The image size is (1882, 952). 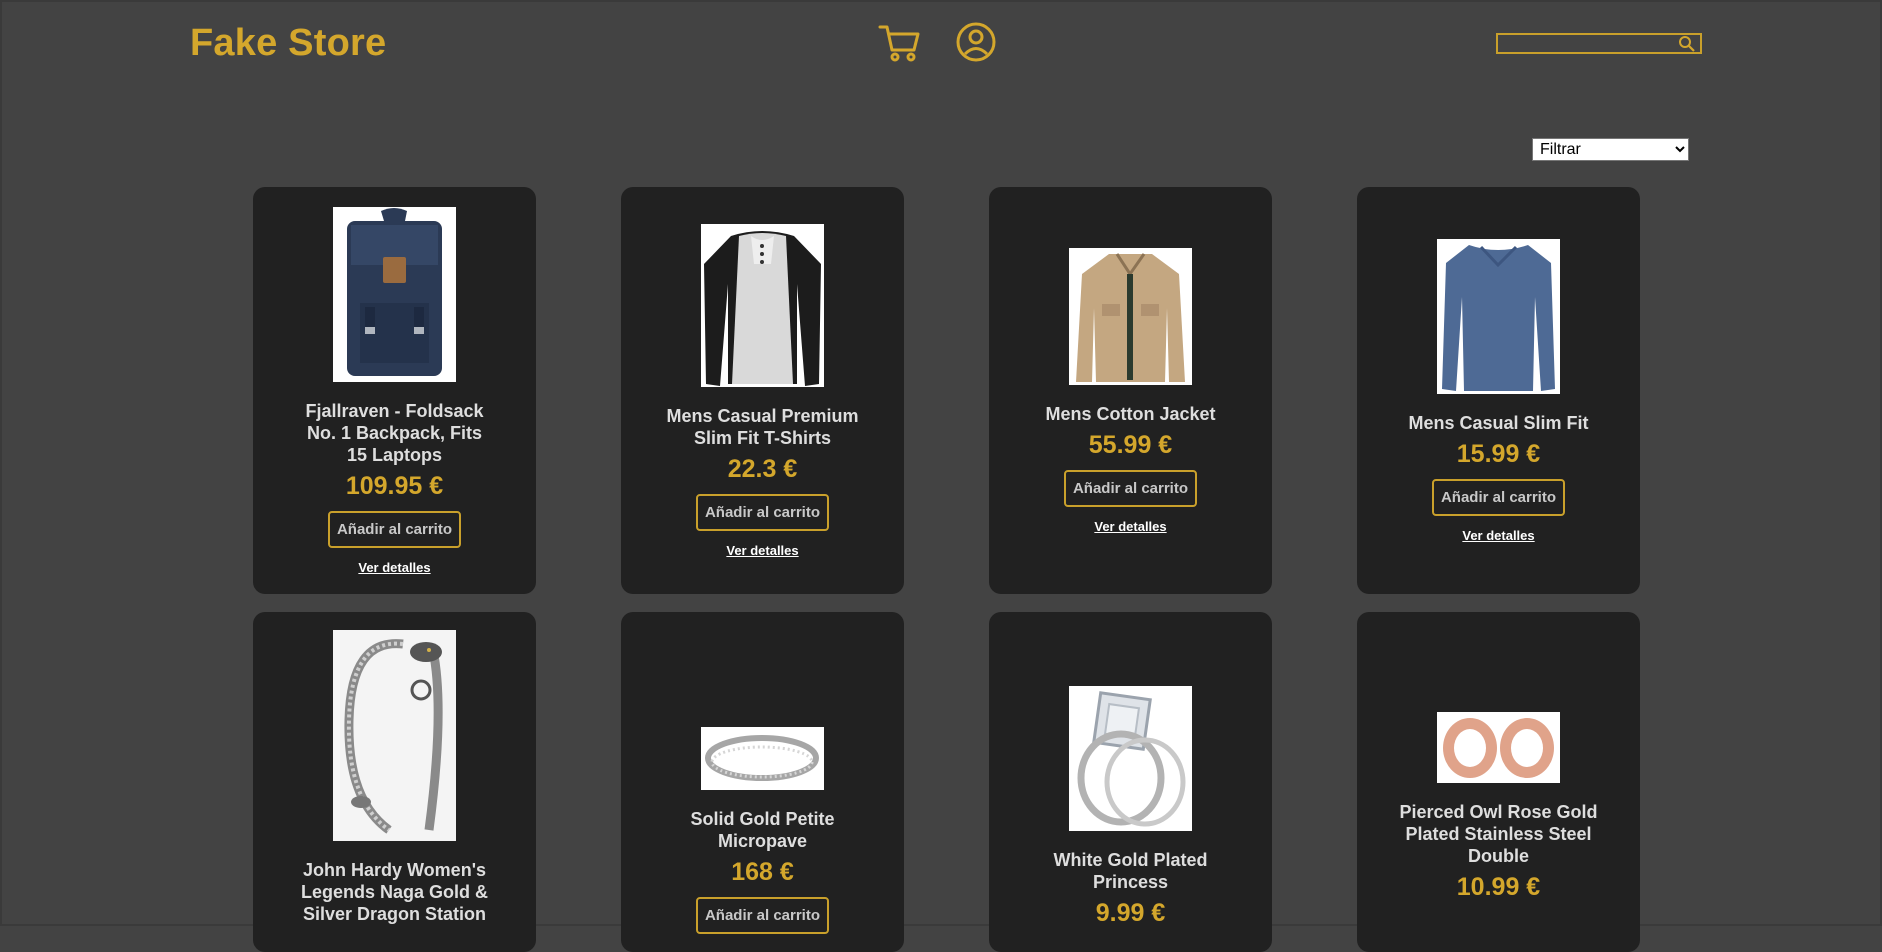 What do you see at coordinates (1586, 43) in the screenshot?
I see `search-input` at bounding box center [1586, 43].